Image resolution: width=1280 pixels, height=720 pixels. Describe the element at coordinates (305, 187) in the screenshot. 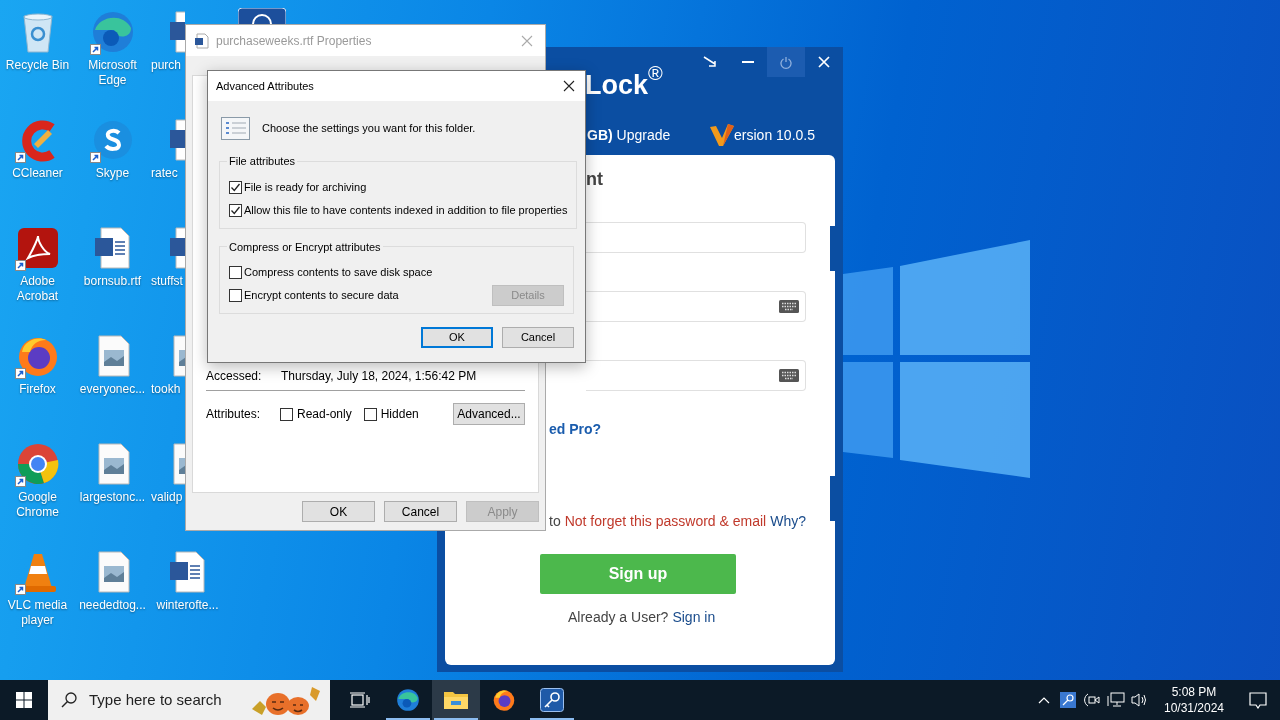

I see `checkbox-label: File is ready for archiving` at that location.